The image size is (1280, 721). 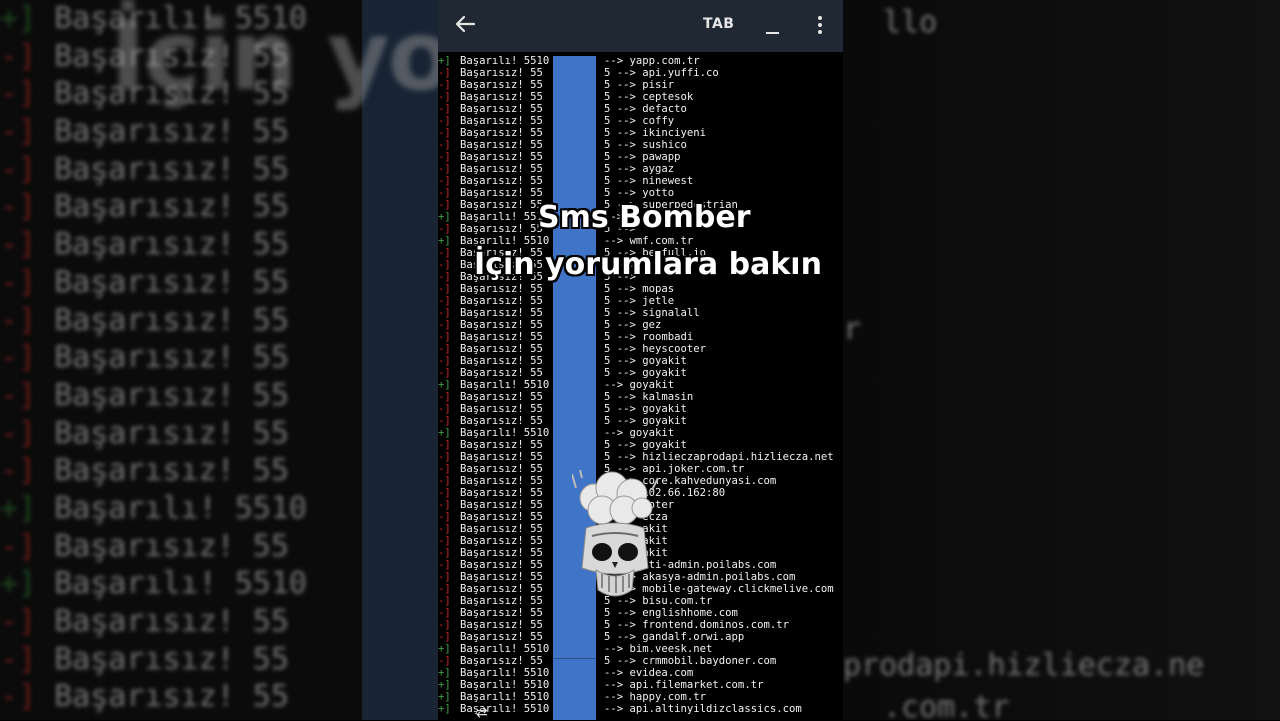 I want to click on background-ghost-text: prodapi.hizliecza.ne, so click(x=1024, y=665).